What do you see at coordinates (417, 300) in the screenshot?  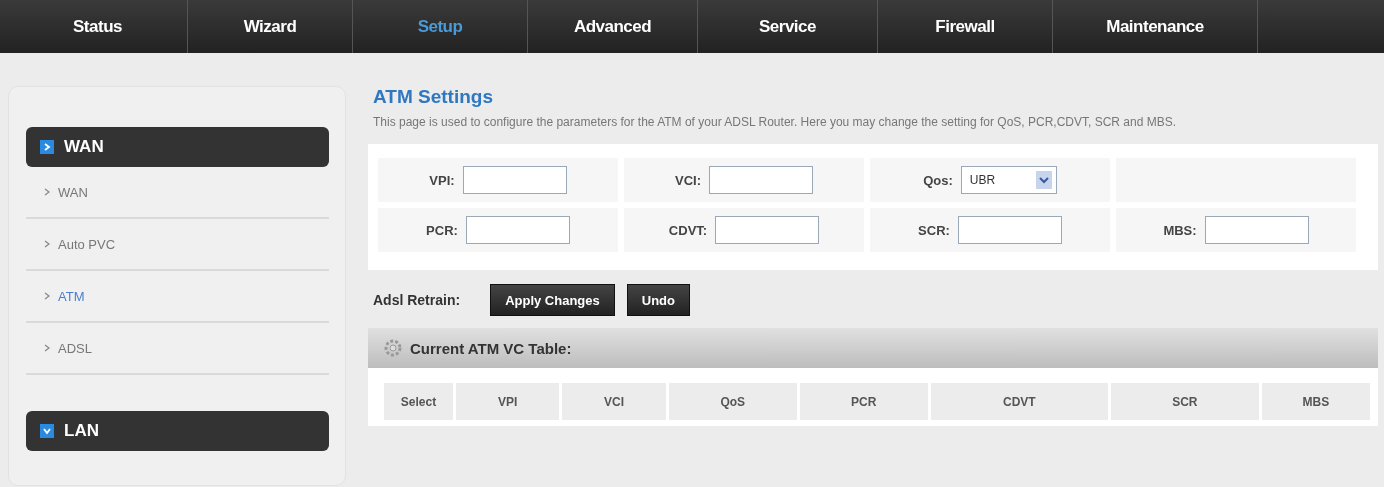 I see `adsl-retrain-label: Adsl Retrain:` at bounding box center [417, 300].